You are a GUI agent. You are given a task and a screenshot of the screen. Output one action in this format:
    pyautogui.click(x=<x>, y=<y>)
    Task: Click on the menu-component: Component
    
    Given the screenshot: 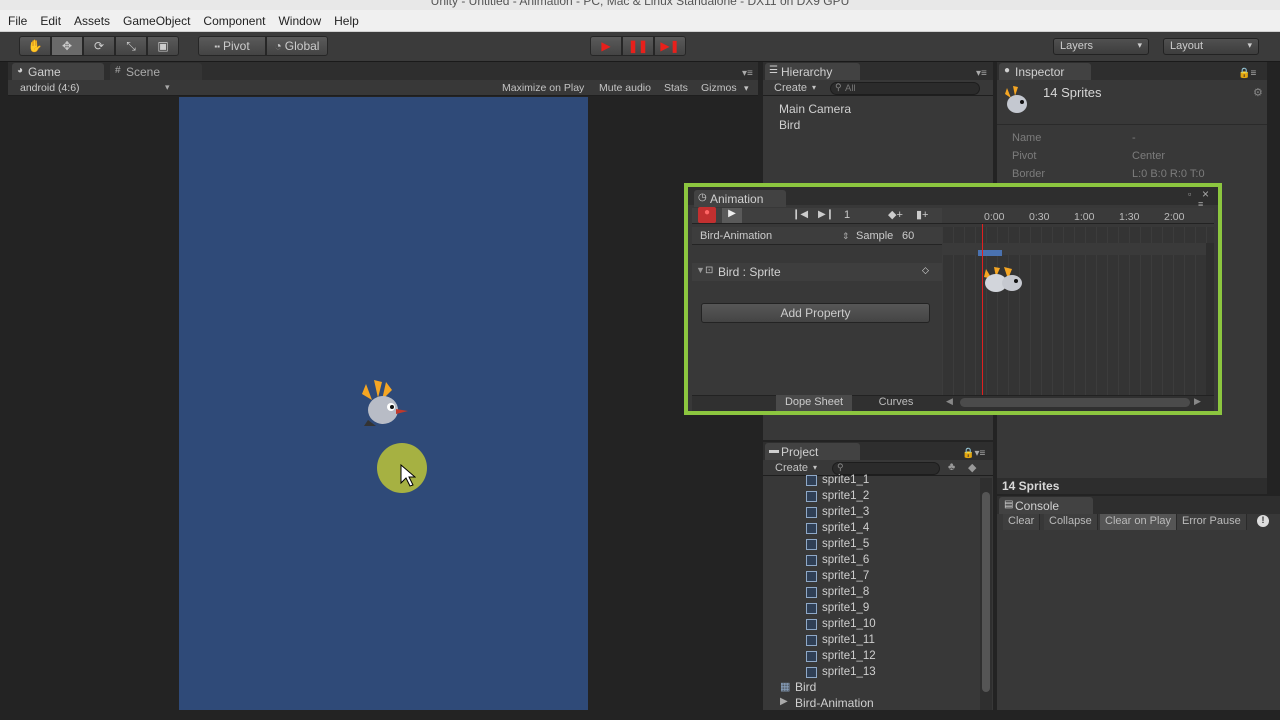 What is the action you would take?
    pyautogui.click(x=234, y=21)
    